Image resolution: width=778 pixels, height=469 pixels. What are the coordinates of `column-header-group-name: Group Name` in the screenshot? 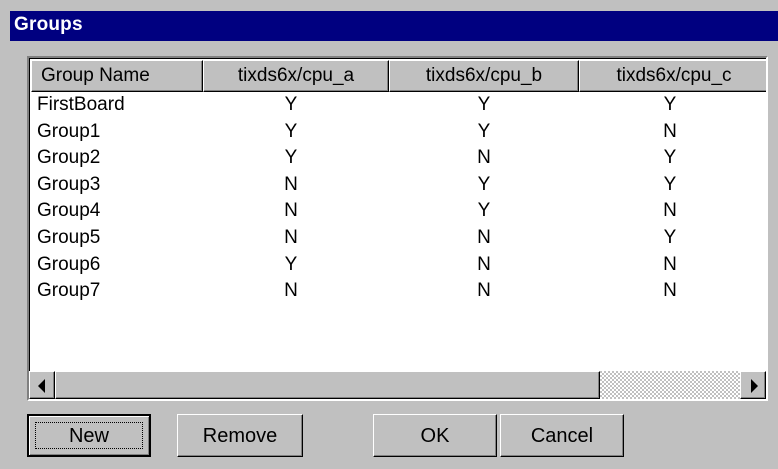 It's located at (117, 76).